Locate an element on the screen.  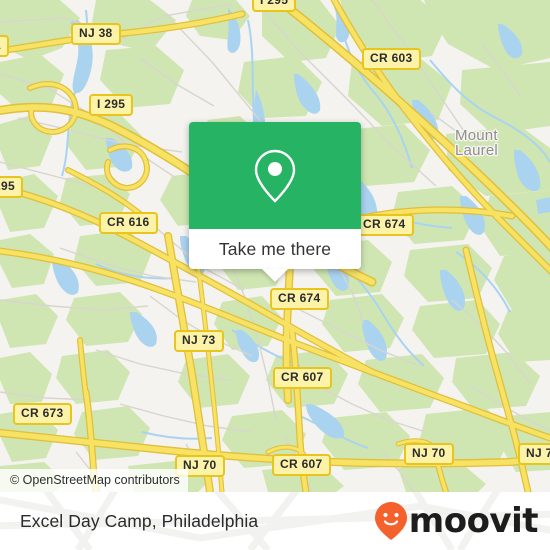
shield-cr-674-right: CR 674 is located at coordinates (384, 225).